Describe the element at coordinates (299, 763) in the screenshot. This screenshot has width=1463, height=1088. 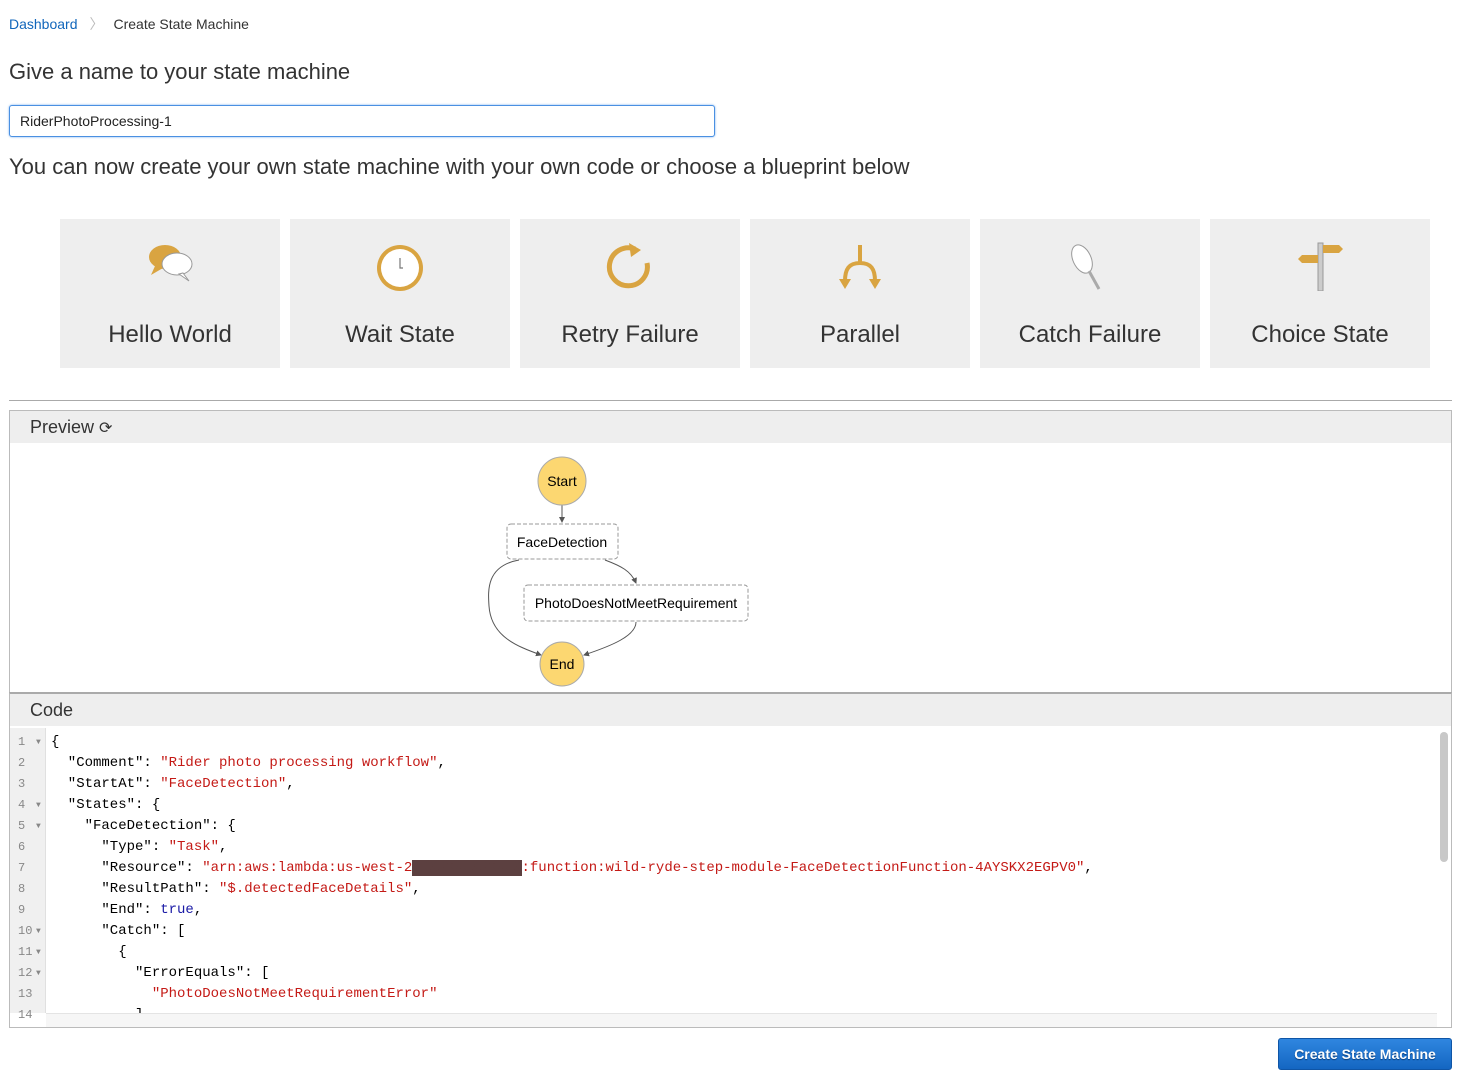
I see `code-token: "Rider photo processing workflow"` at that location.